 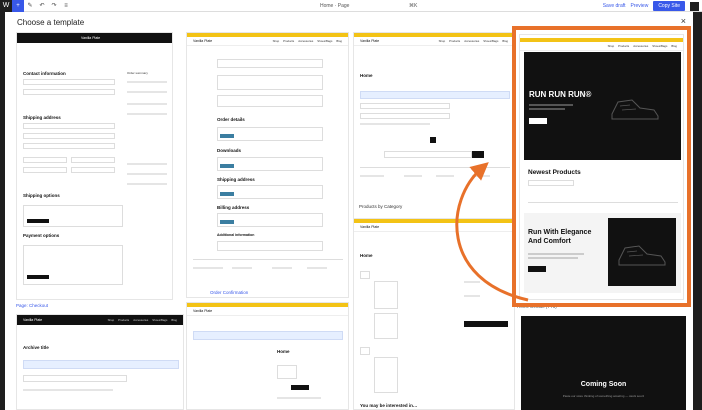 What do you see at coordinates (18, 6) in the screenshot?
I see `plus-icon: +` at bounding box center [18, 6].